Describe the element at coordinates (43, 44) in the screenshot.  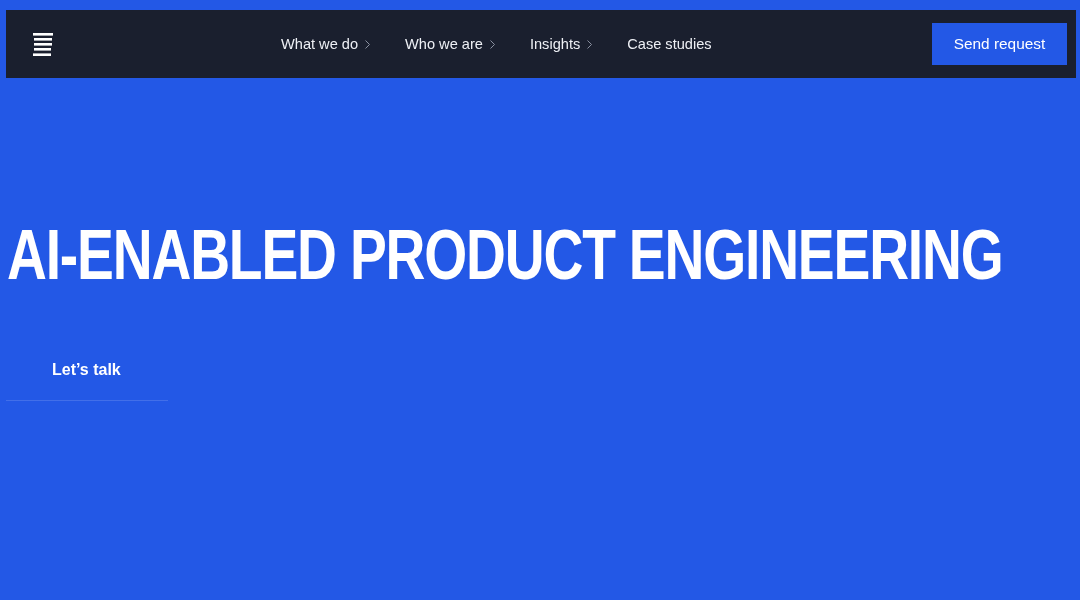
I see `logo-icon` at that location.